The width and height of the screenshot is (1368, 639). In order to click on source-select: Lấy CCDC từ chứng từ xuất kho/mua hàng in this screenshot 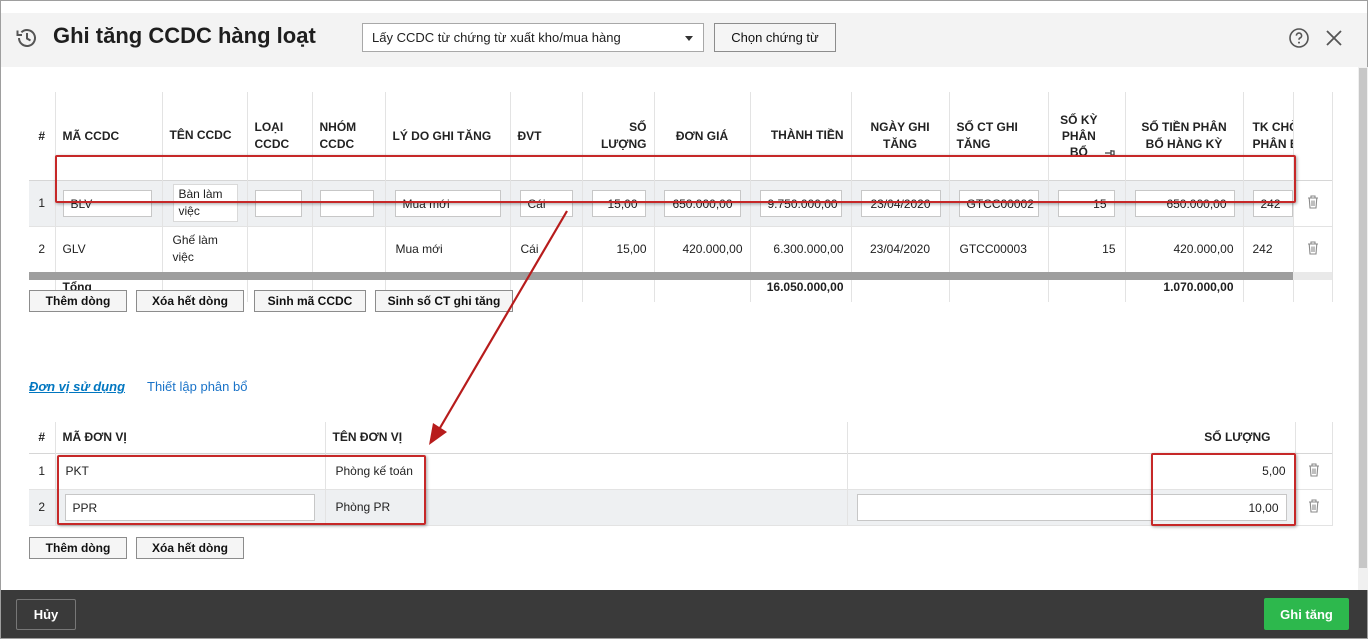, I will do `click(533, 37)`.